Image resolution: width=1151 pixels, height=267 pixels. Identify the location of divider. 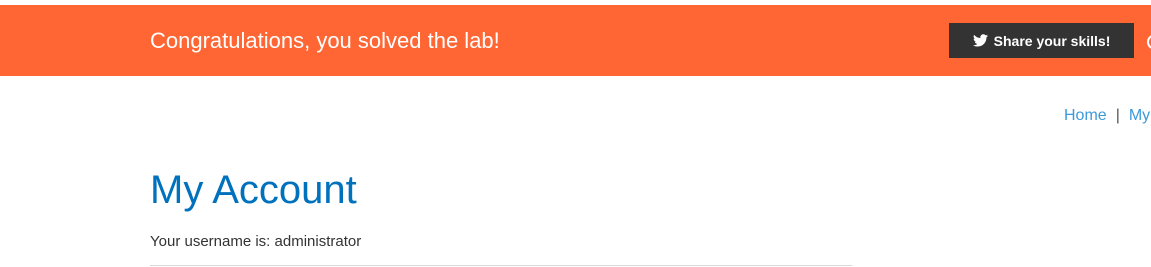
(501, 265).